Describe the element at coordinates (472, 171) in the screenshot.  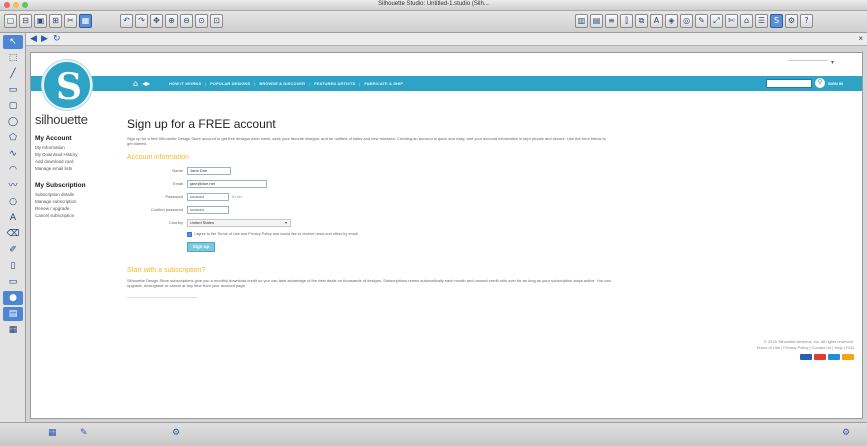
I see `name-row: Name Jane Doe` at that location.